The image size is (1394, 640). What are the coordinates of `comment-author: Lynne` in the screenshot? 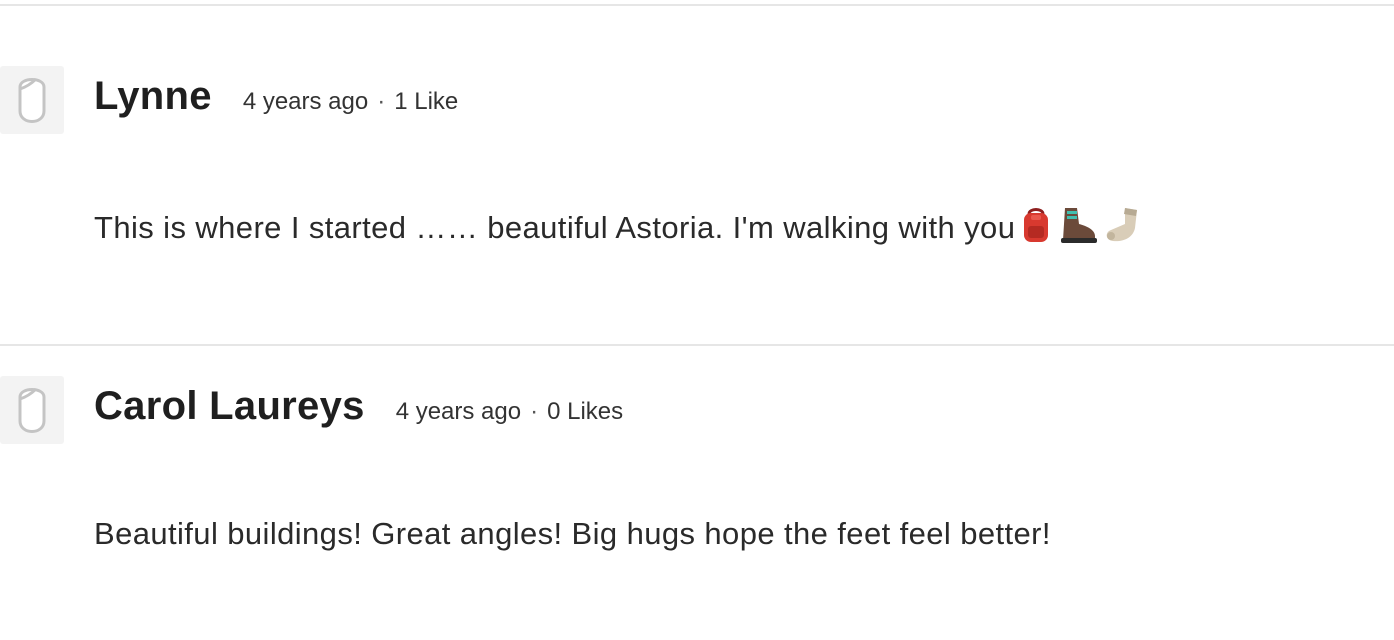 It's located at (153, 96).